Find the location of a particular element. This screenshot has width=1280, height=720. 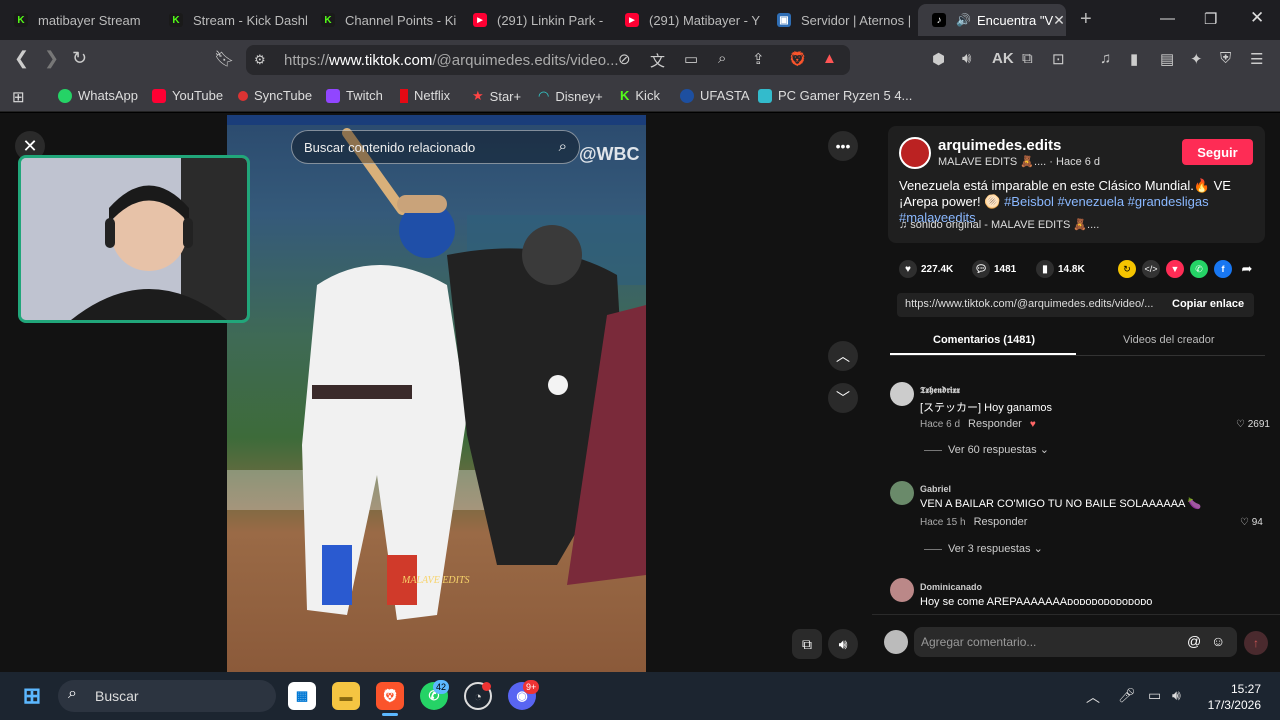

brave-shields-icon: 🦁︎ is located at coordinates (797, 59).